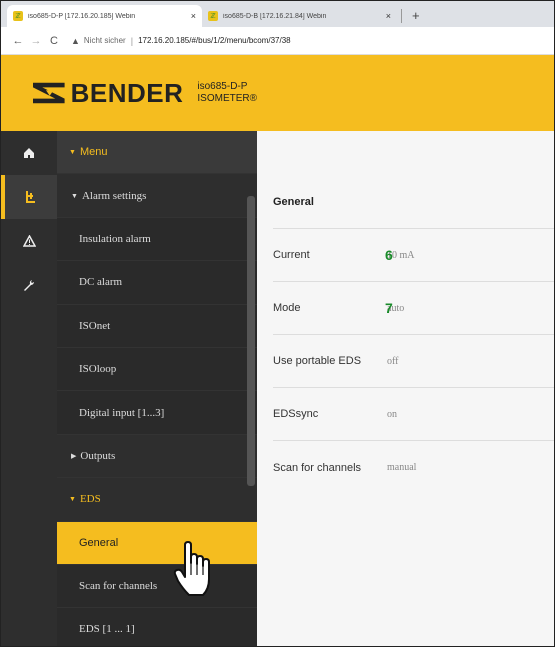  Describe the element at coordinates (413, 202) in the screenshot. I see `section-header: General` at that location.